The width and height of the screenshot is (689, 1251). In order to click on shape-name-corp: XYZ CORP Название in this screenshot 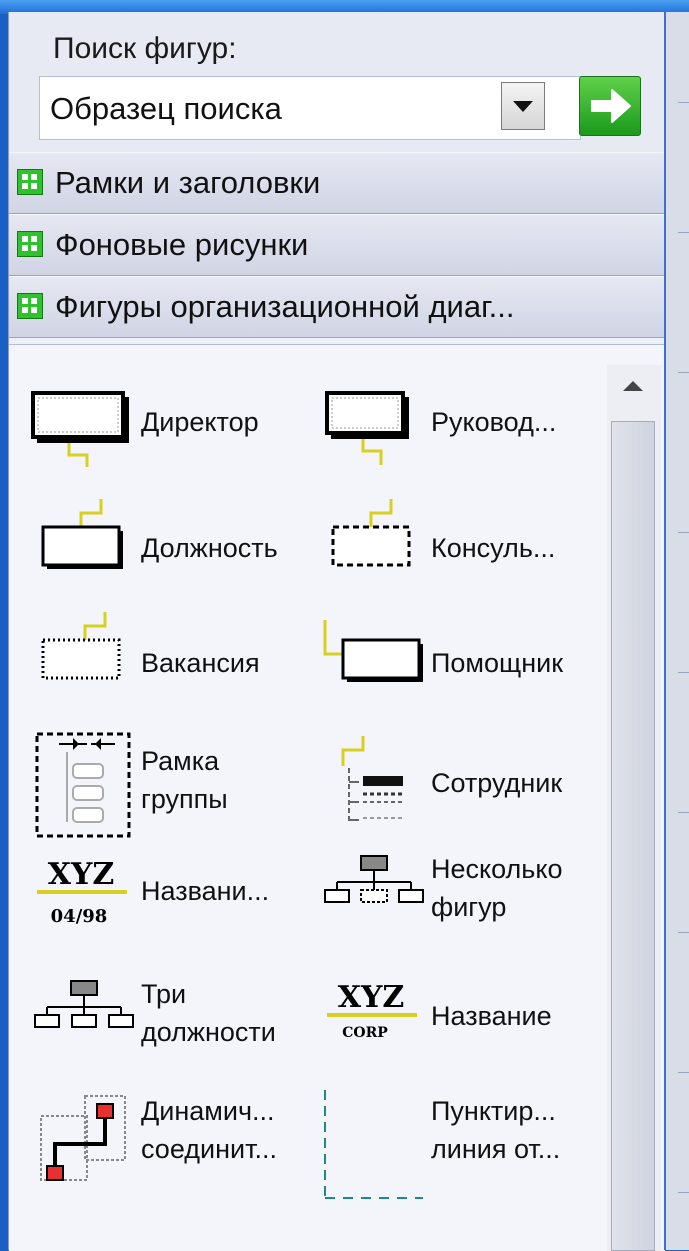, I will do `click(464, 1030)`.